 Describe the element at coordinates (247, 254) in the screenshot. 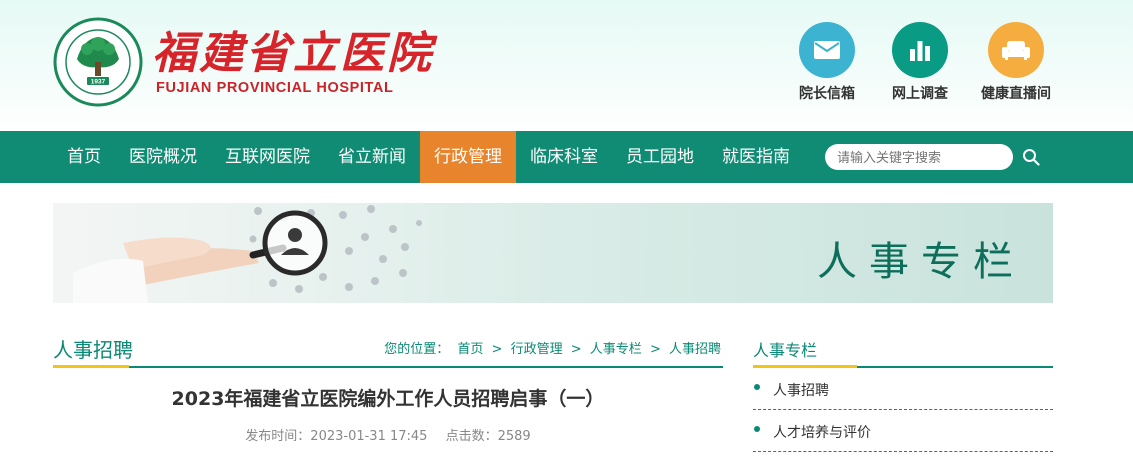

I see `banner-magnifier-illustration` at that location.